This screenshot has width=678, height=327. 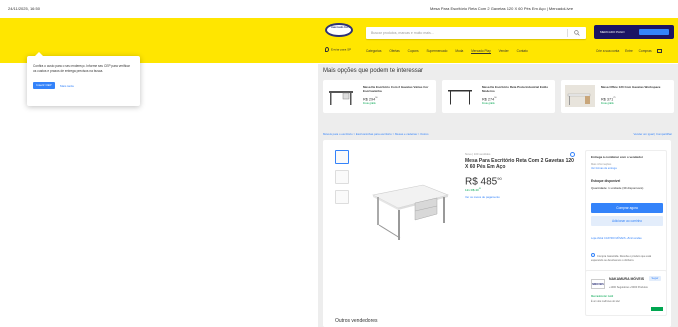 What do you see at coordinates (437, 51) in the screenshot?
I see `nav-supermercado: Supermercado` at bounding box center [437, 51].